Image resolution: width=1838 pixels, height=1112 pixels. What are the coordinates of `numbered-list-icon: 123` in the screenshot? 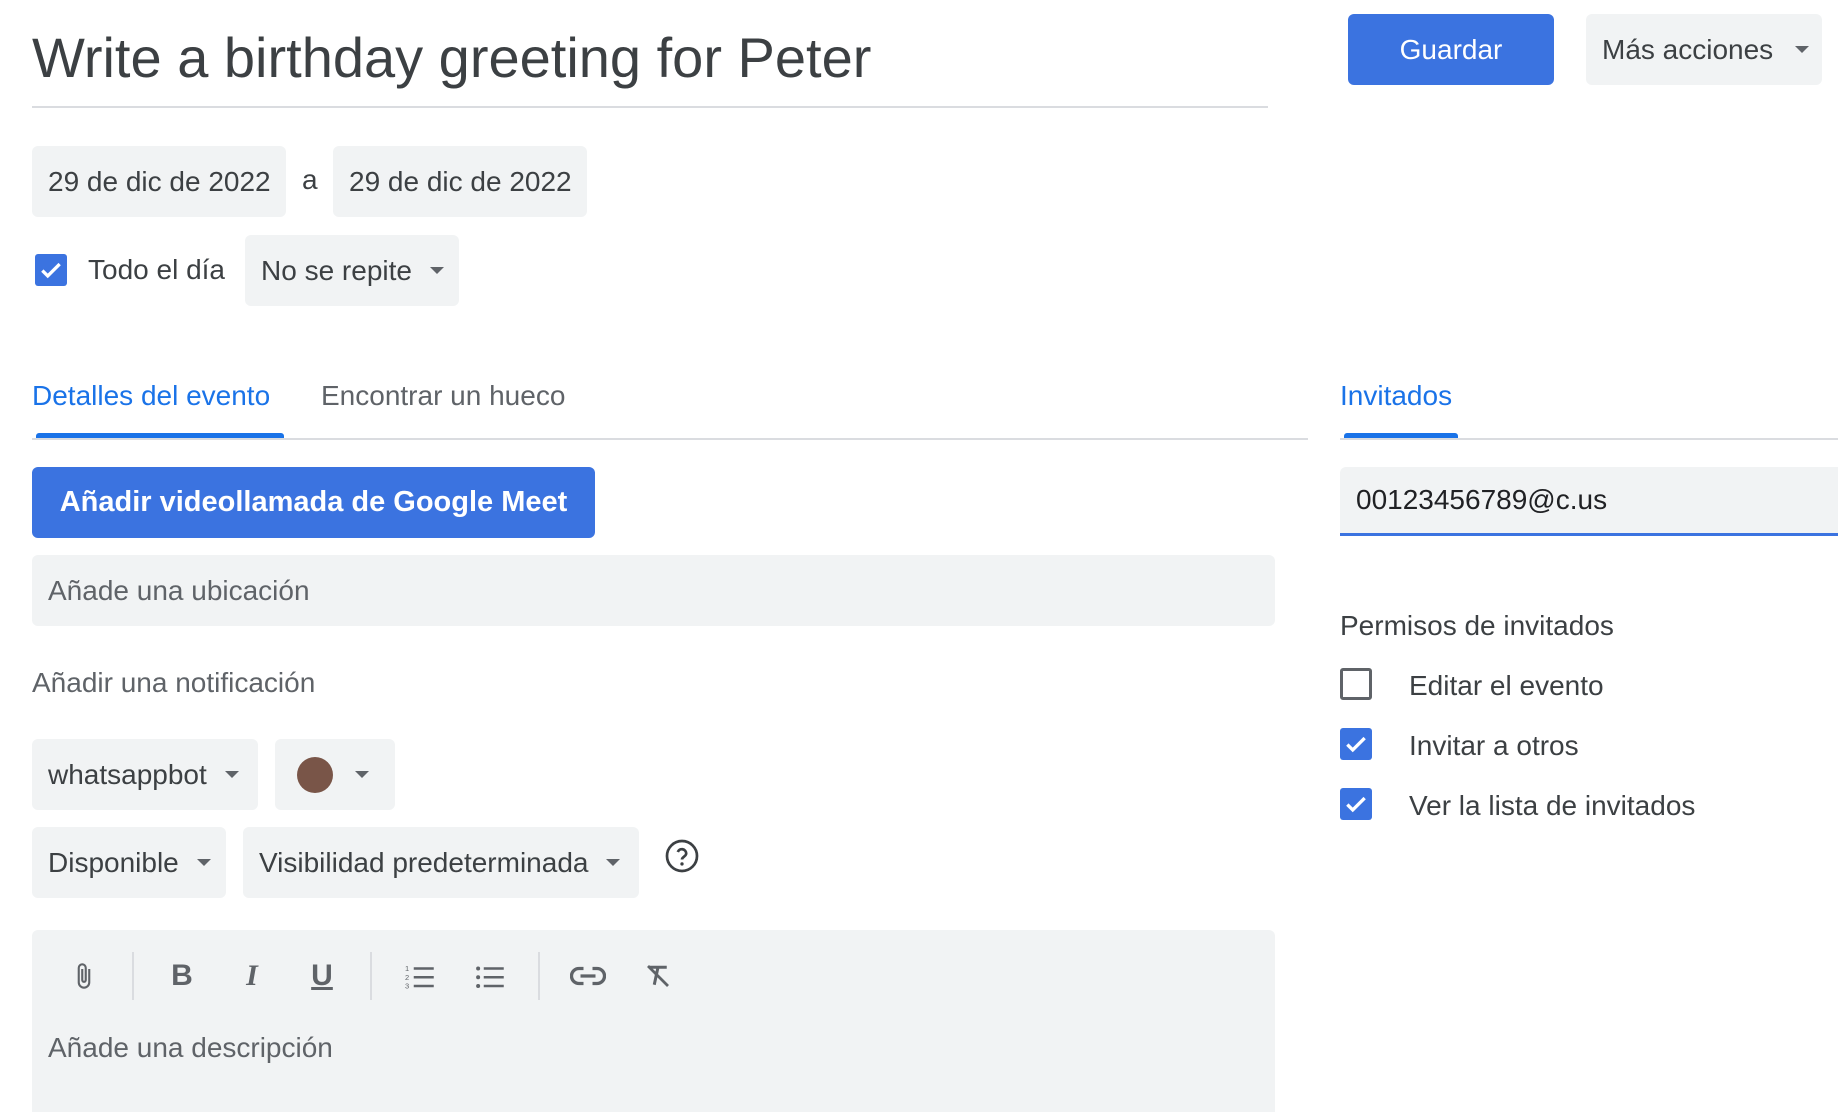 It's located at (420, 976).